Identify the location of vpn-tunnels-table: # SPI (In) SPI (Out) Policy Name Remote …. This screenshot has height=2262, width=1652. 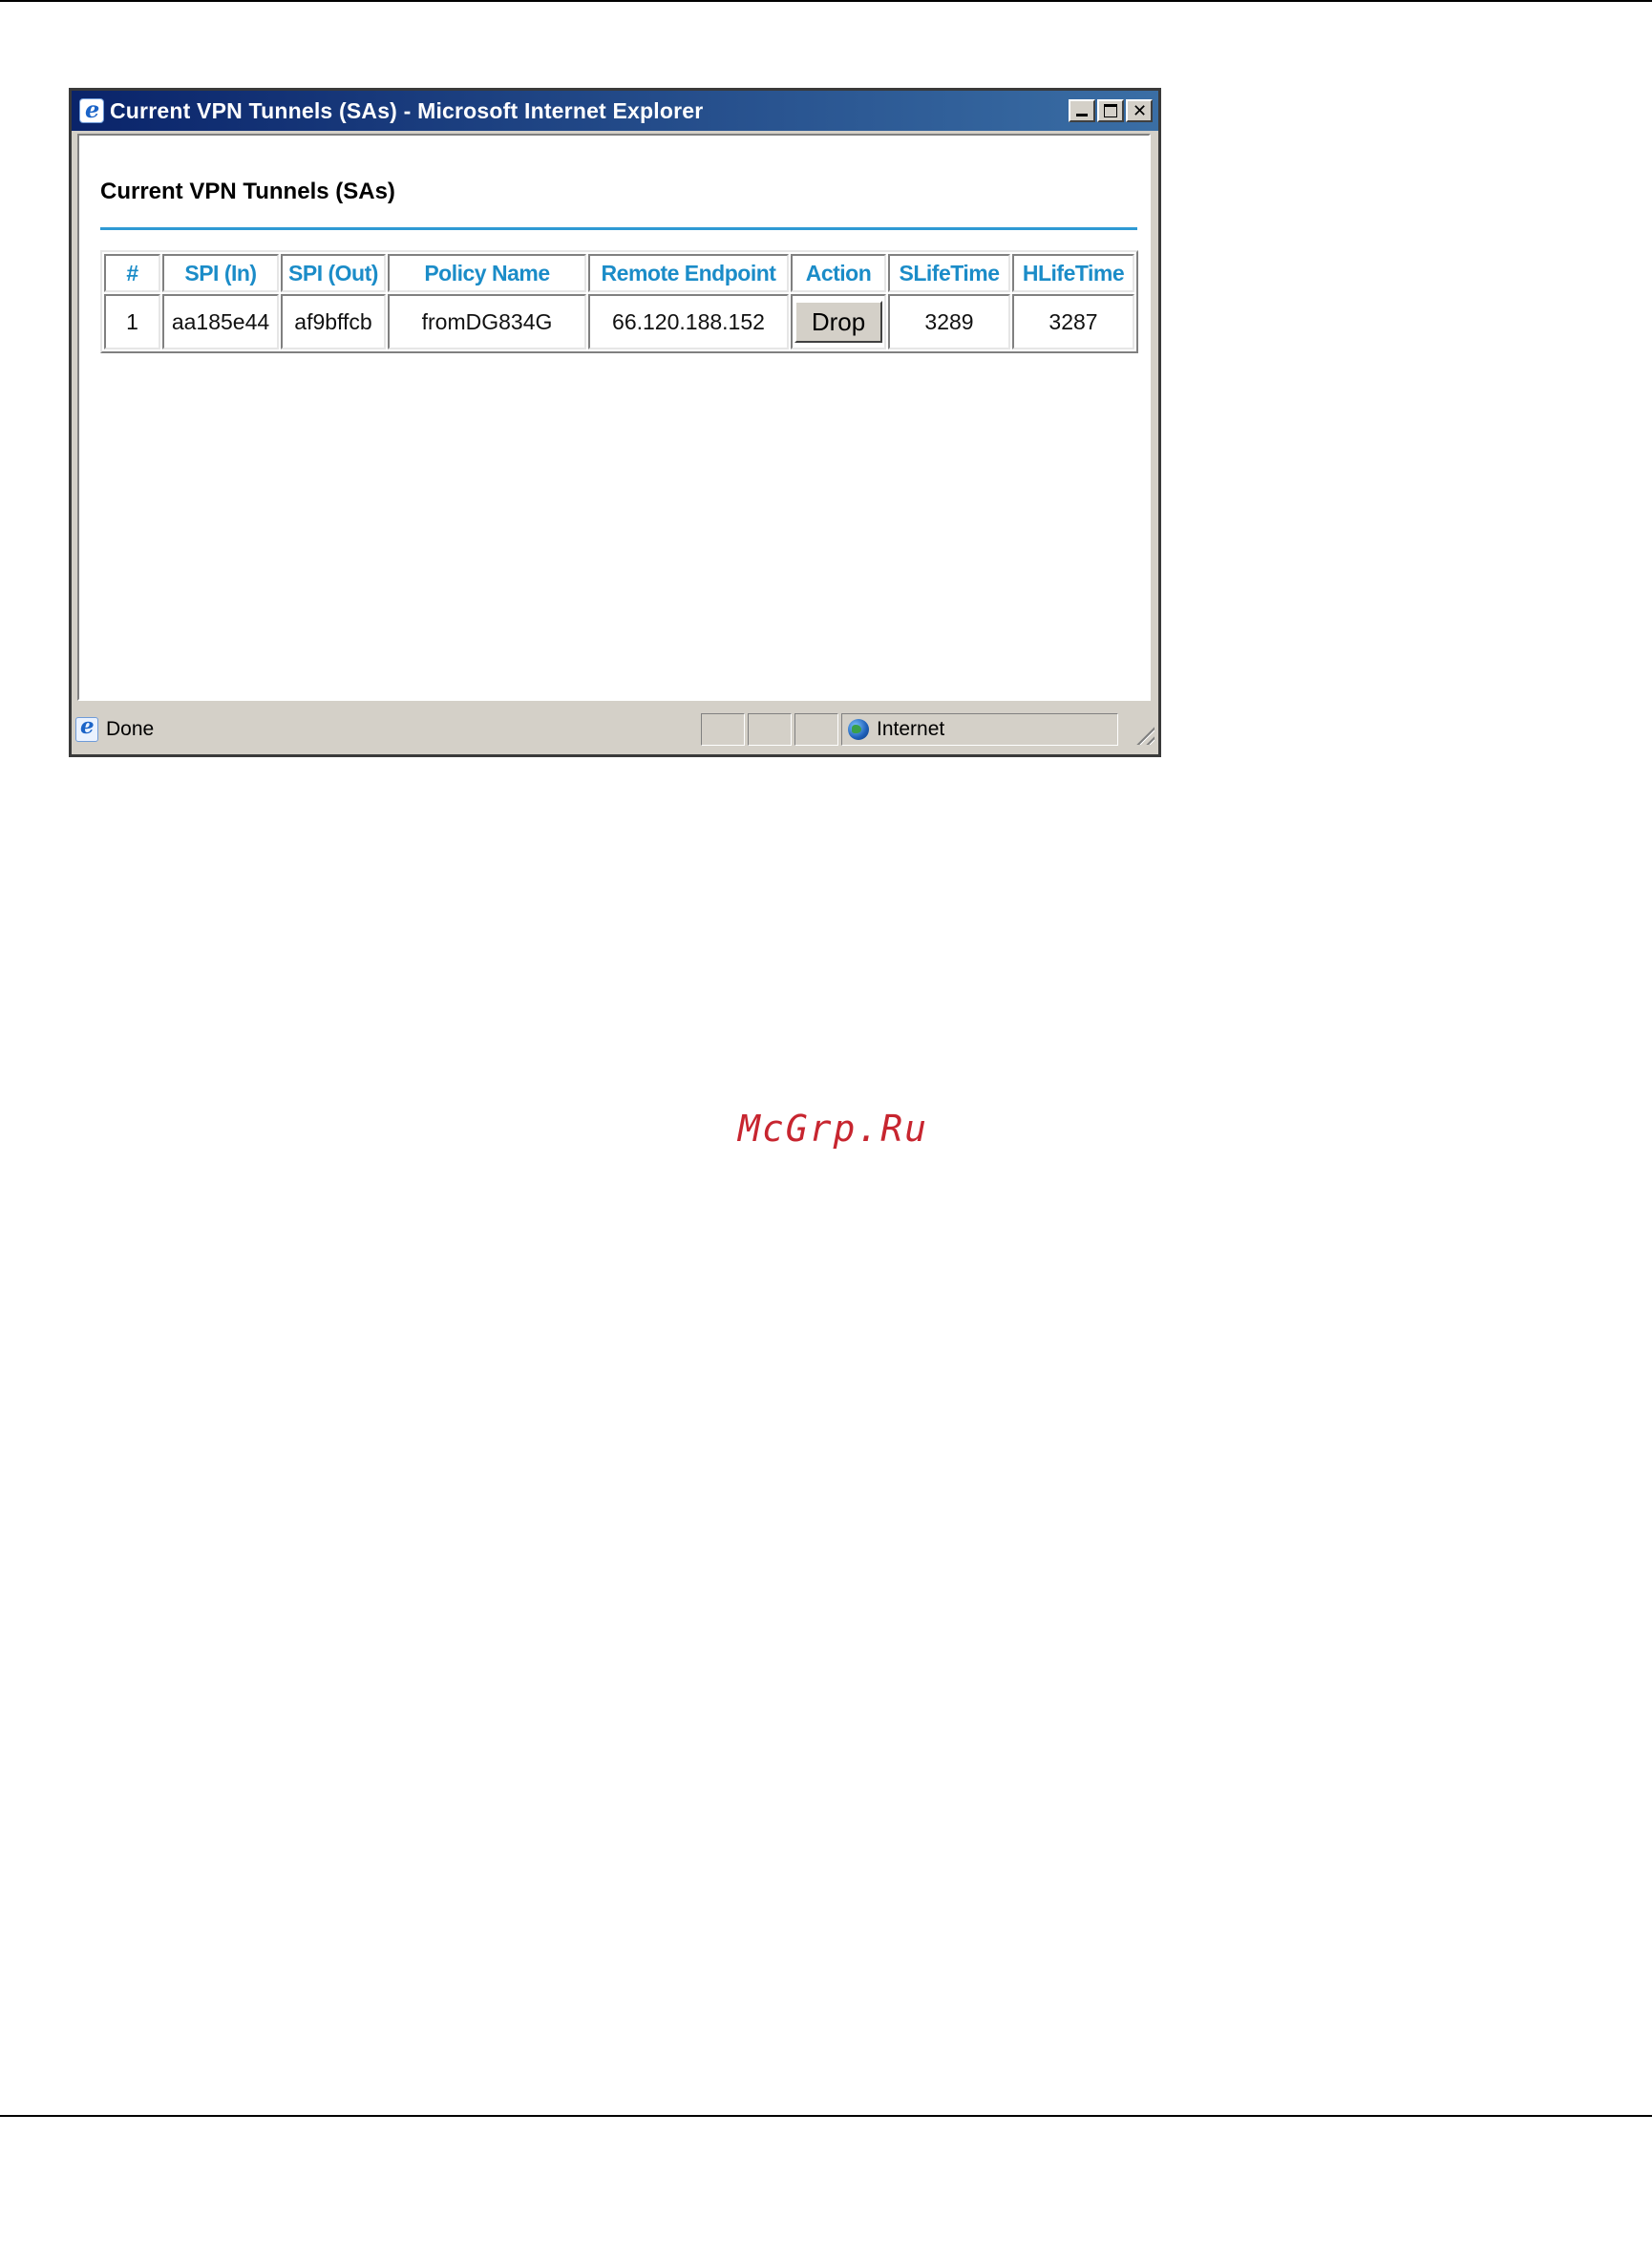
(619, 301).